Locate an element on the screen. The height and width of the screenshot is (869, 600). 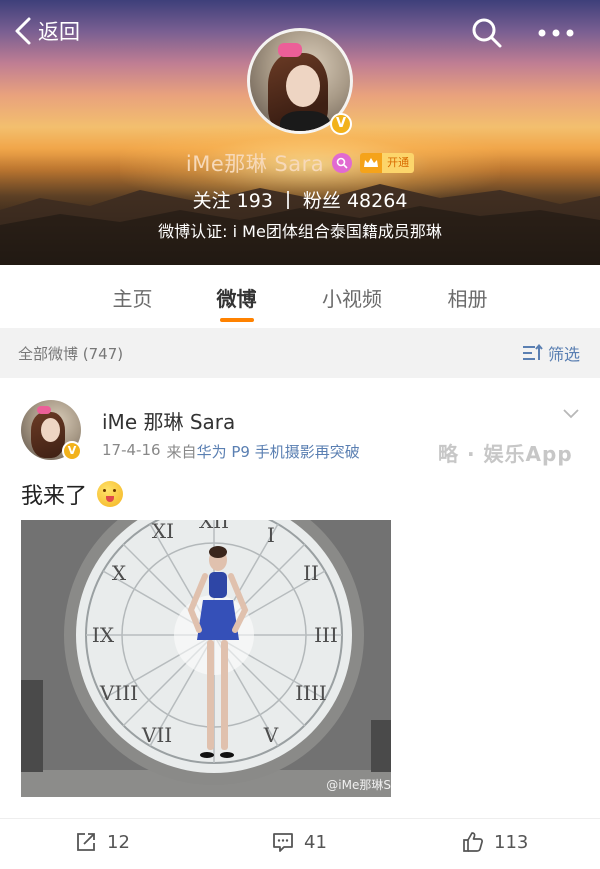
crown-icon is located at coordinates (371, 163).